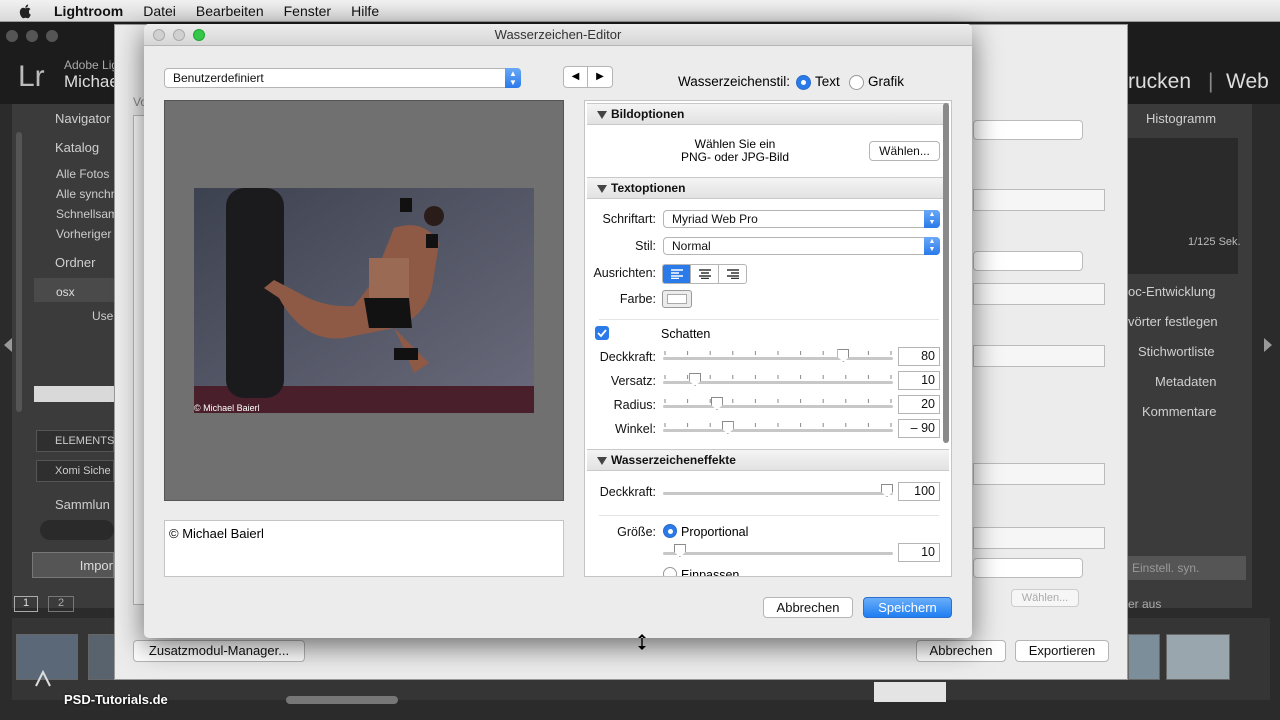  I want to click on size-fit-label: Einpassen, so click(710, 572).